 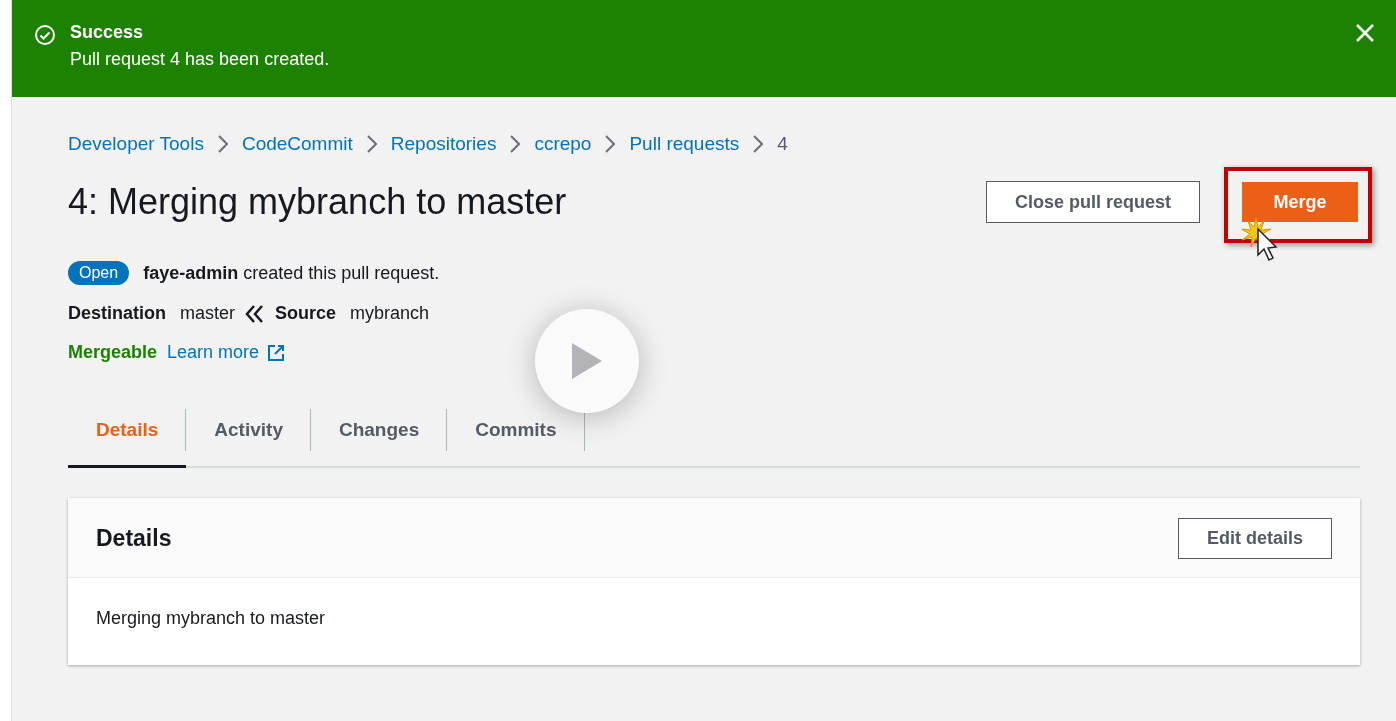 What do you see at coordinates (200, 59) in the screenshot?
I see `banner-message: Pull request 4 has been created.` at bounding box center [200, 59].